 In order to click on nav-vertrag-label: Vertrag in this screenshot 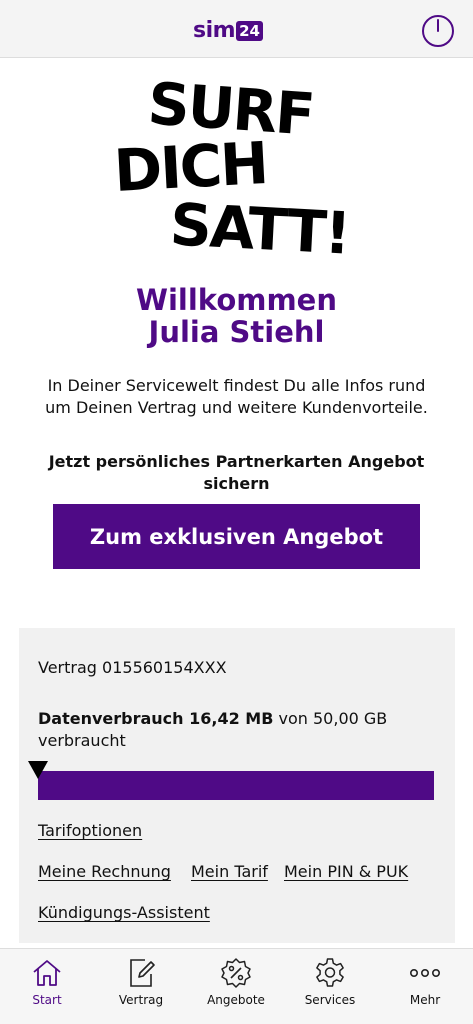, I will do `click(141, 1000)`.